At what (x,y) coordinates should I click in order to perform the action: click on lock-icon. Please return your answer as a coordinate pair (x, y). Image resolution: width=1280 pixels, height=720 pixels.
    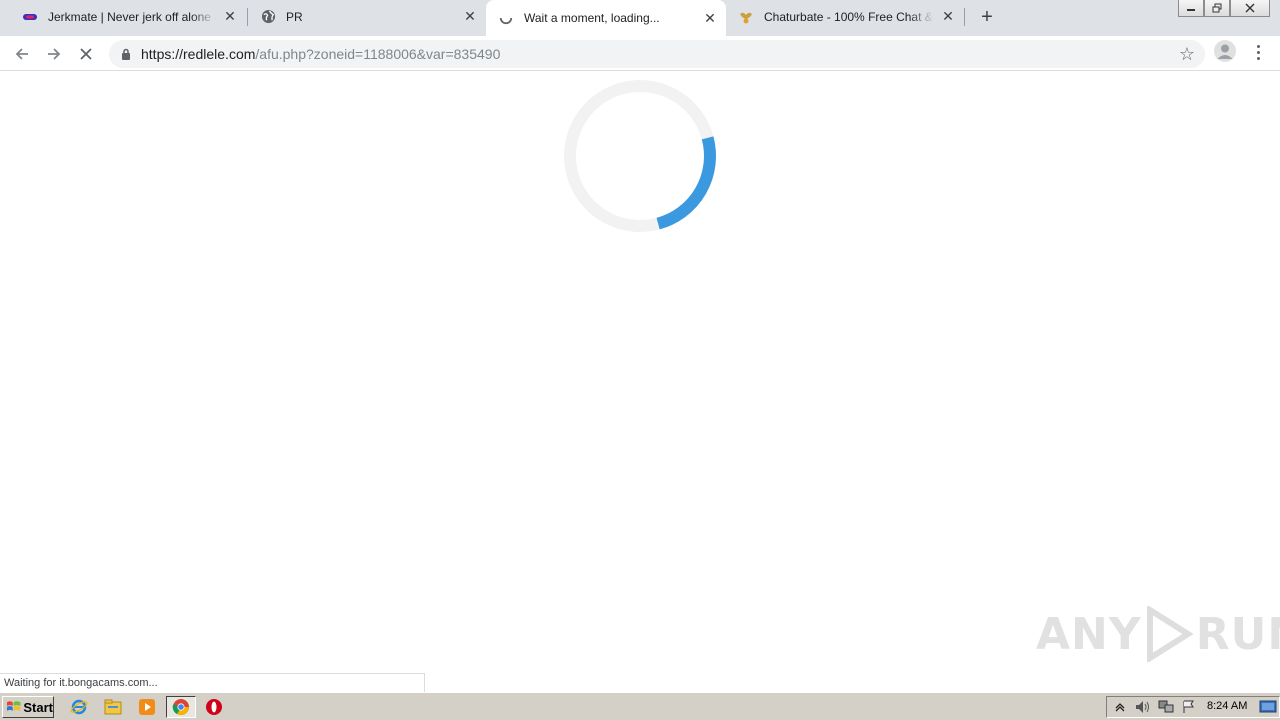
    Looking at the image, I should click on (126, 54).